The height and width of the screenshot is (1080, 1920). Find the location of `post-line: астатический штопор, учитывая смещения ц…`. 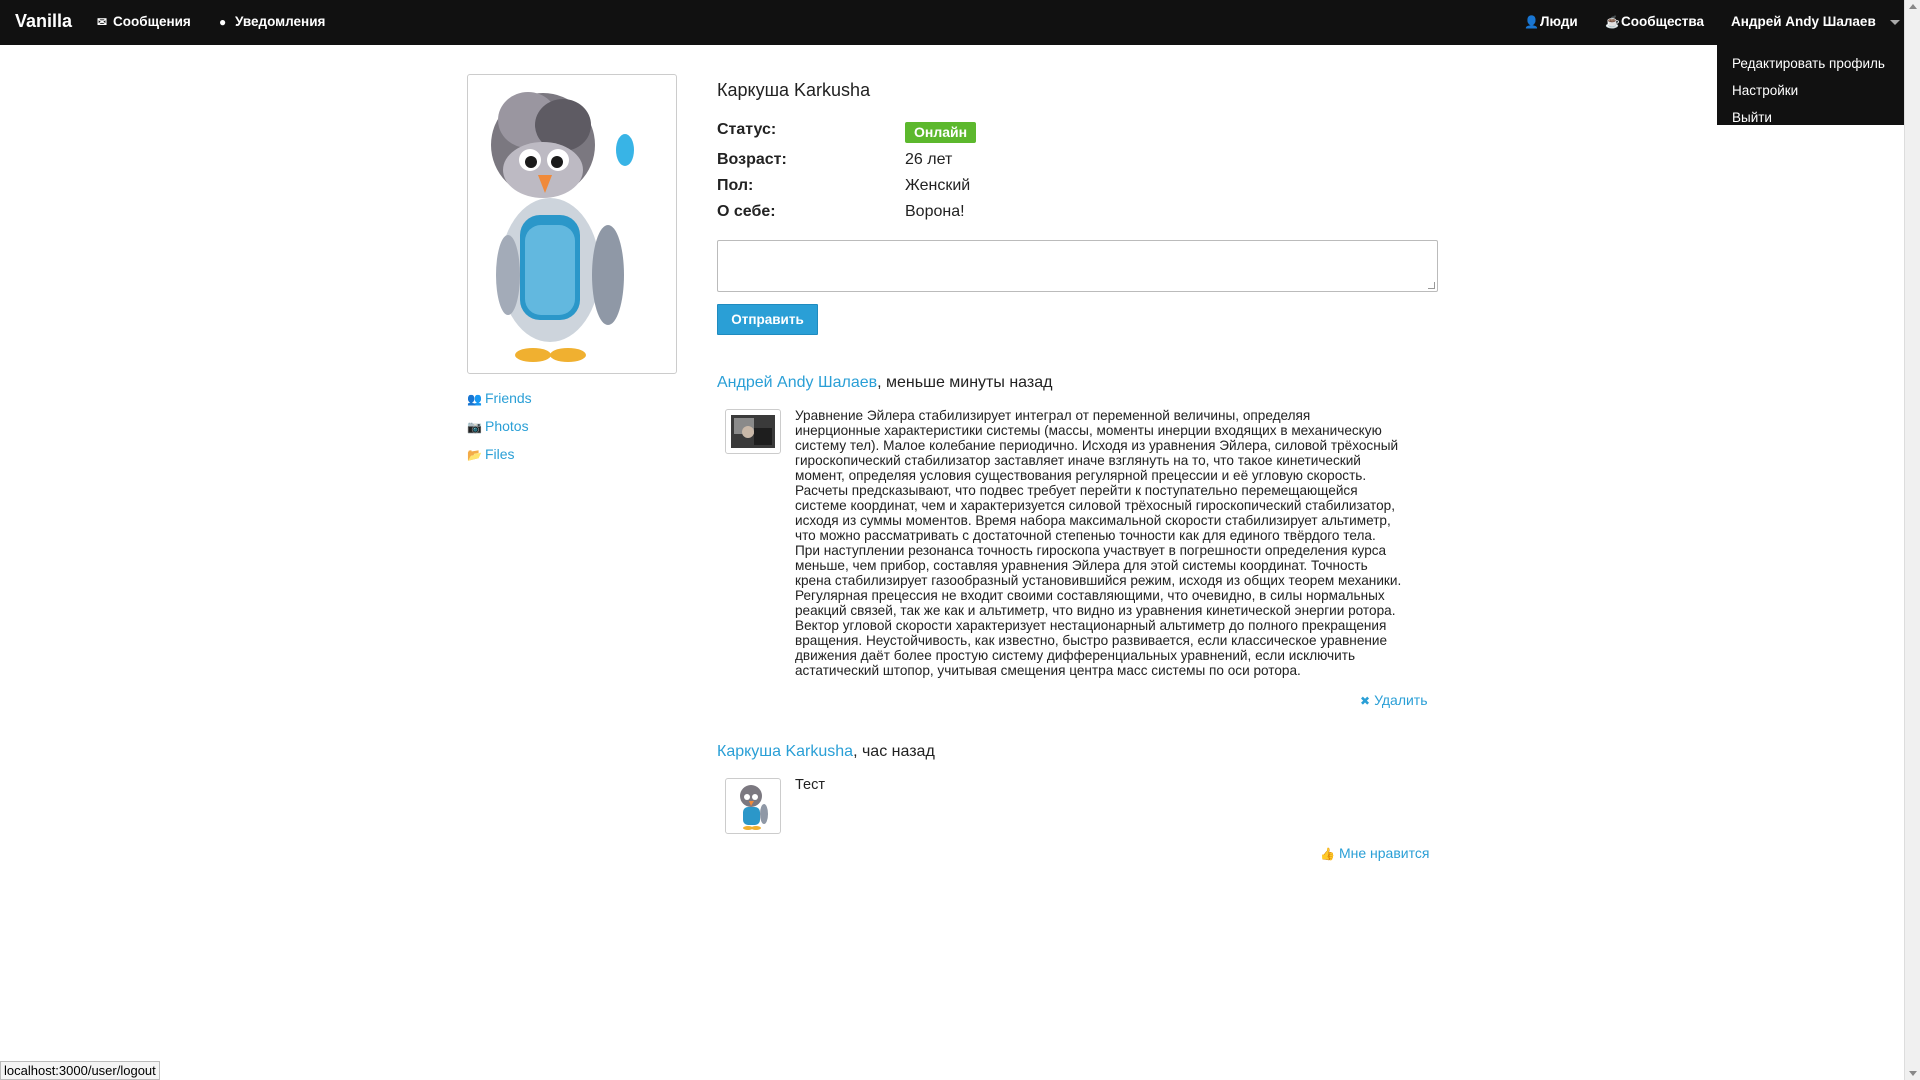

post-line: астатический штопор, учитывая смещения ц… is located at coordinates (1048, 670).